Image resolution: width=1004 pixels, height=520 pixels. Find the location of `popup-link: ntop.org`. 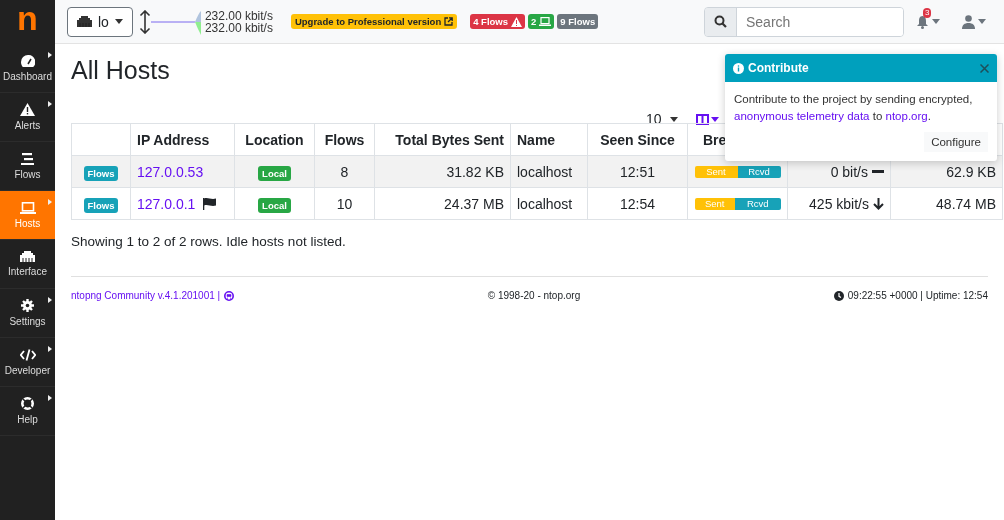

popup-link: ntop.org is located at coordinates (906, 116).